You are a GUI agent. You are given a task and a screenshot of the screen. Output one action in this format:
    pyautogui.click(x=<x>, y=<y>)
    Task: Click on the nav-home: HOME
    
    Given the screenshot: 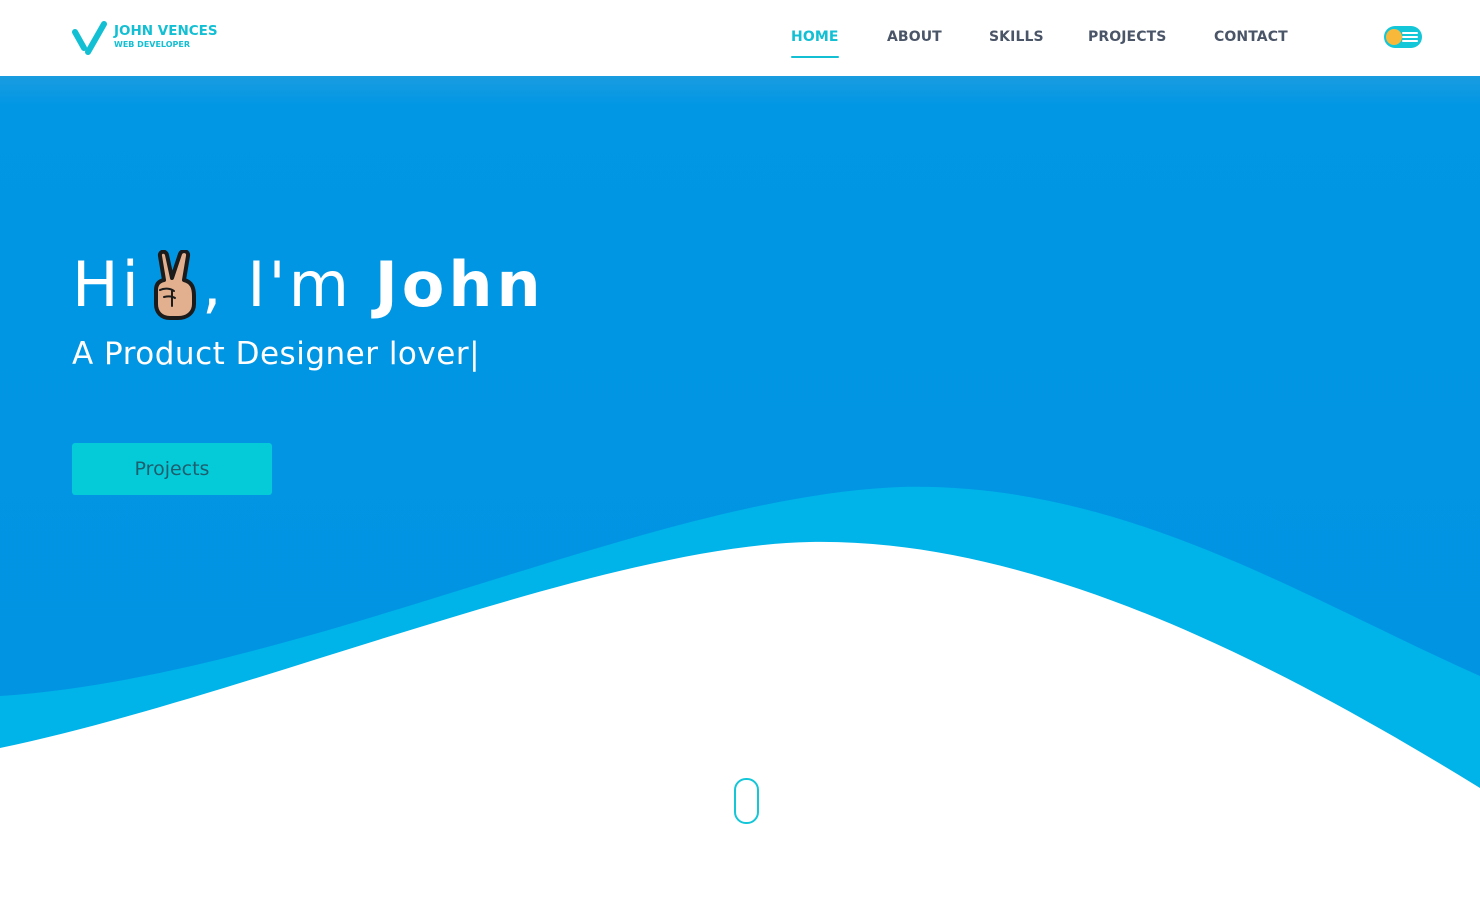 What is the action you would take?
    pyautogui.click(x=815, y=43)
    